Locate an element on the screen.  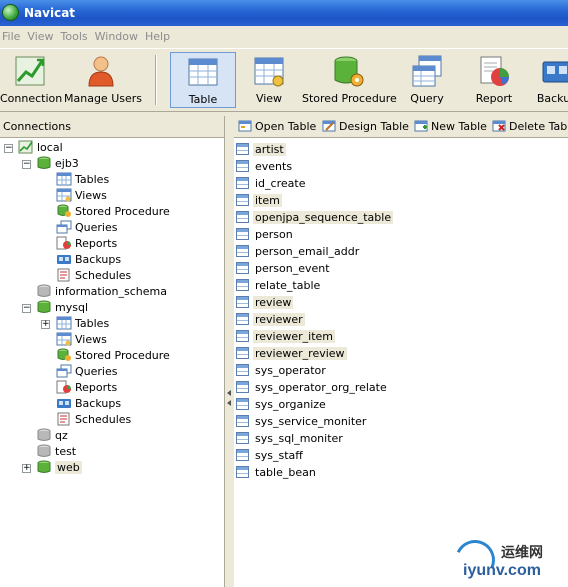
tree-db-test: test is located at coordinates (56, 452).